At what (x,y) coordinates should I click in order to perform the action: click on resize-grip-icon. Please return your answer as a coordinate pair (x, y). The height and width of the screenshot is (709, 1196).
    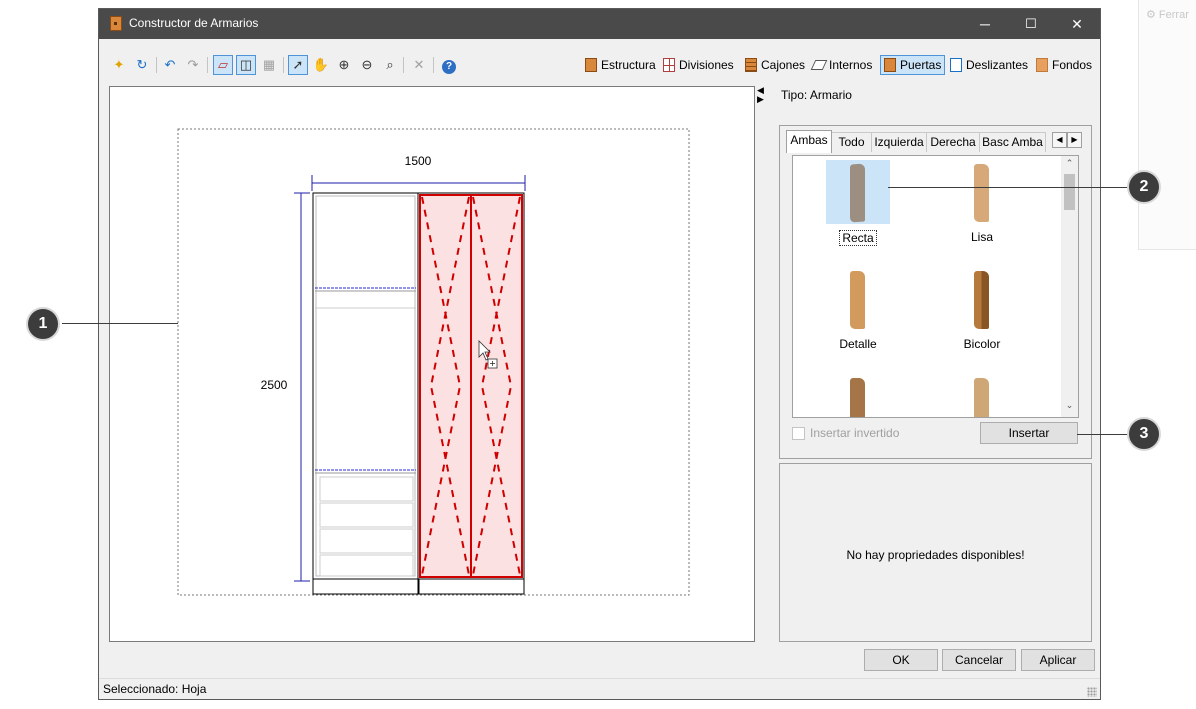
    Looking at the image, I should click on (1092, 692).